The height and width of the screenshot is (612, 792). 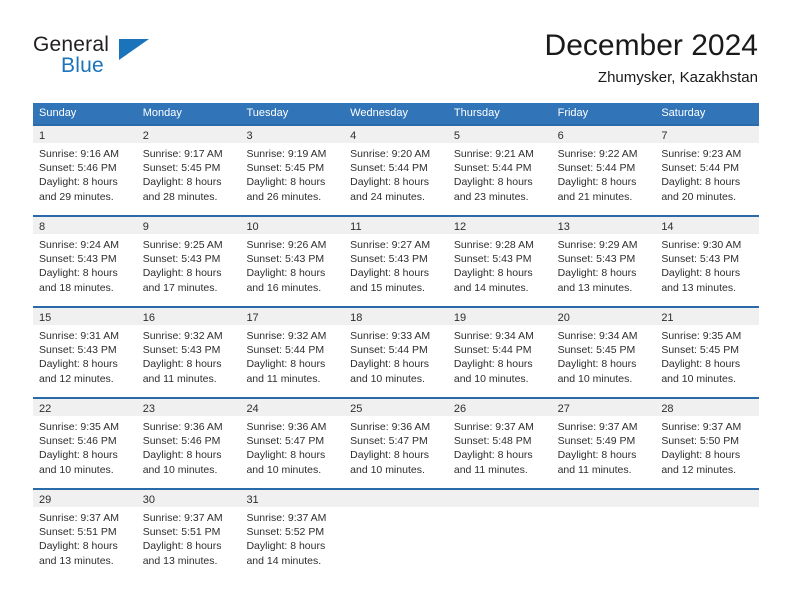 What do you see at coordinates (179, 378) in the screenshot?
I see `daylight-text-line2: and 11 minutes.` at bounding box center [179, 378].